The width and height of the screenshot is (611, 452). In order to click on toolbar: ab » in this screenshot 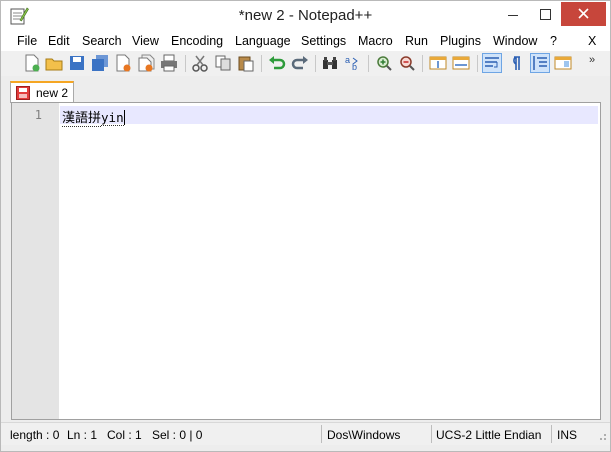, I will do `click(305, 63)`.